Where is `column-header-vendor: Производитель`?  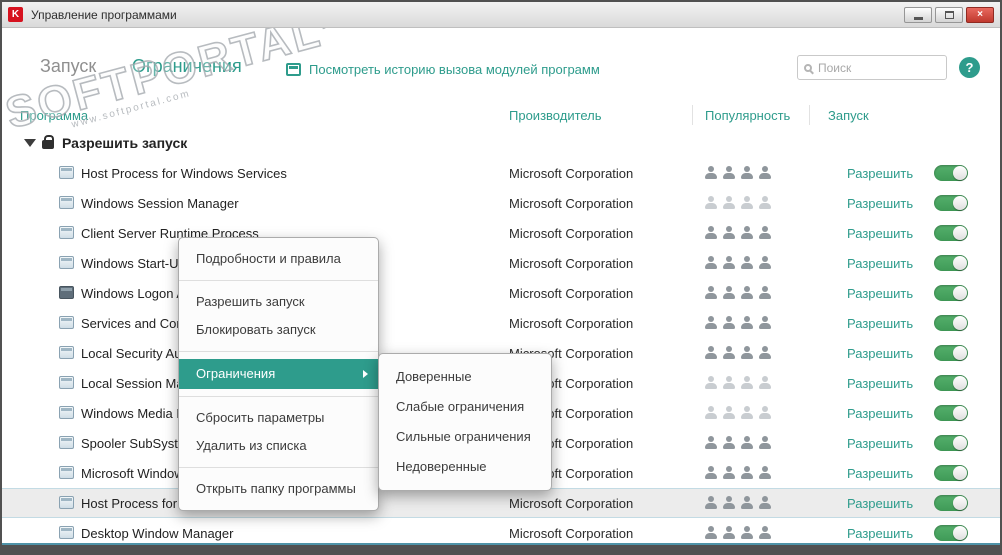
column-header-vendor: Производитель is located at coordinates (555, 115).